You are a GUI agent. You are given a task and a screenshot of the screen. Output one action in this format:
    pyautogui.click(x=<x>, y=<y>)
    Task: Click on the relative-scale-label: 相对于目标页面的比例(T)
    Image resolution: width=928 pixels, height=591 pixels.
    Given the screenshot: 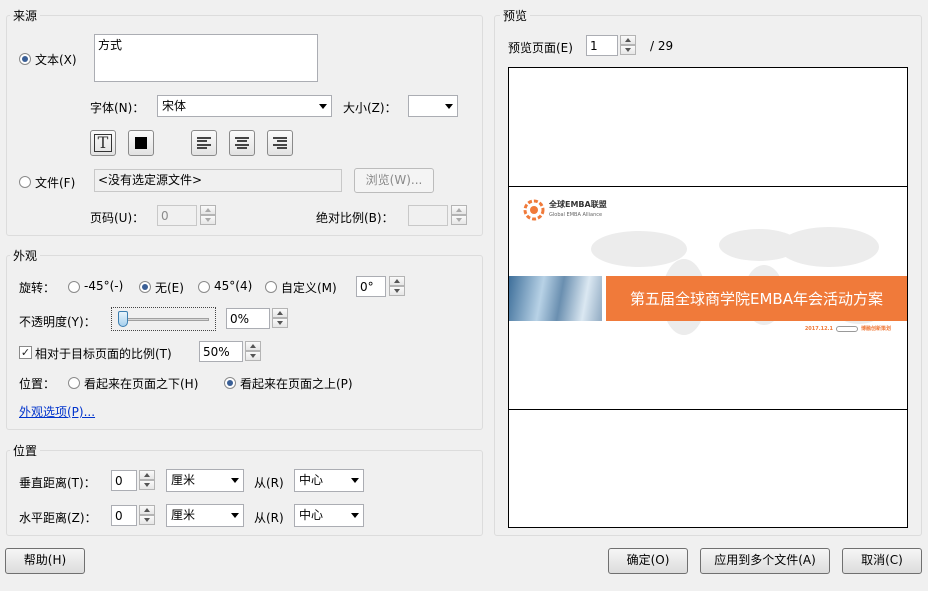 What is the action you would take?
    pyautogui.click(x=103, y=353)
    